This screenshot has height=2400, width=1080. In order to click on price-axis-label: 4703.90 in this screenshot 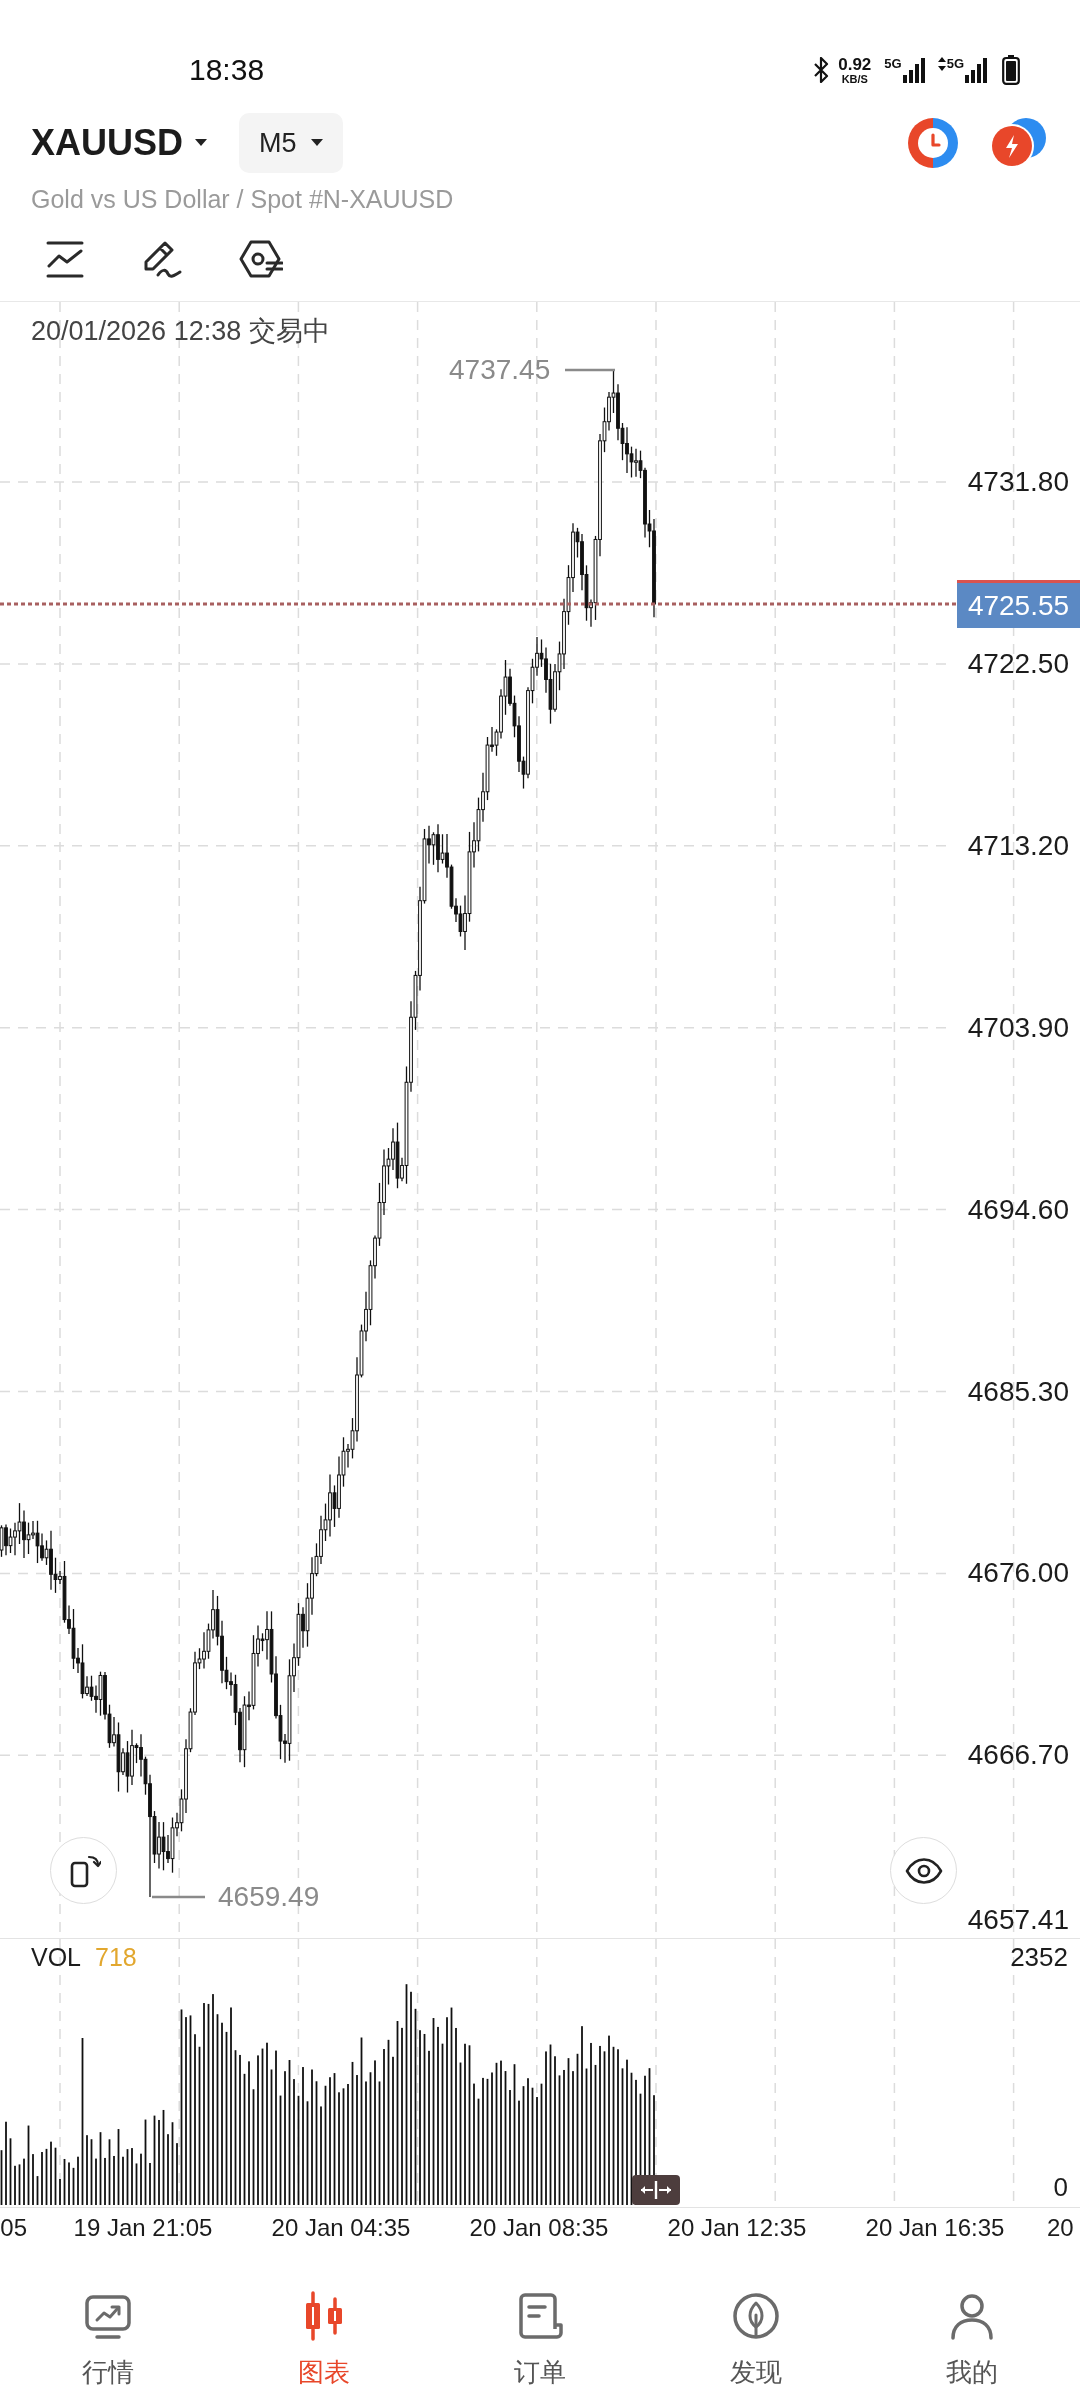, I will do `click(1018, 1027)`.